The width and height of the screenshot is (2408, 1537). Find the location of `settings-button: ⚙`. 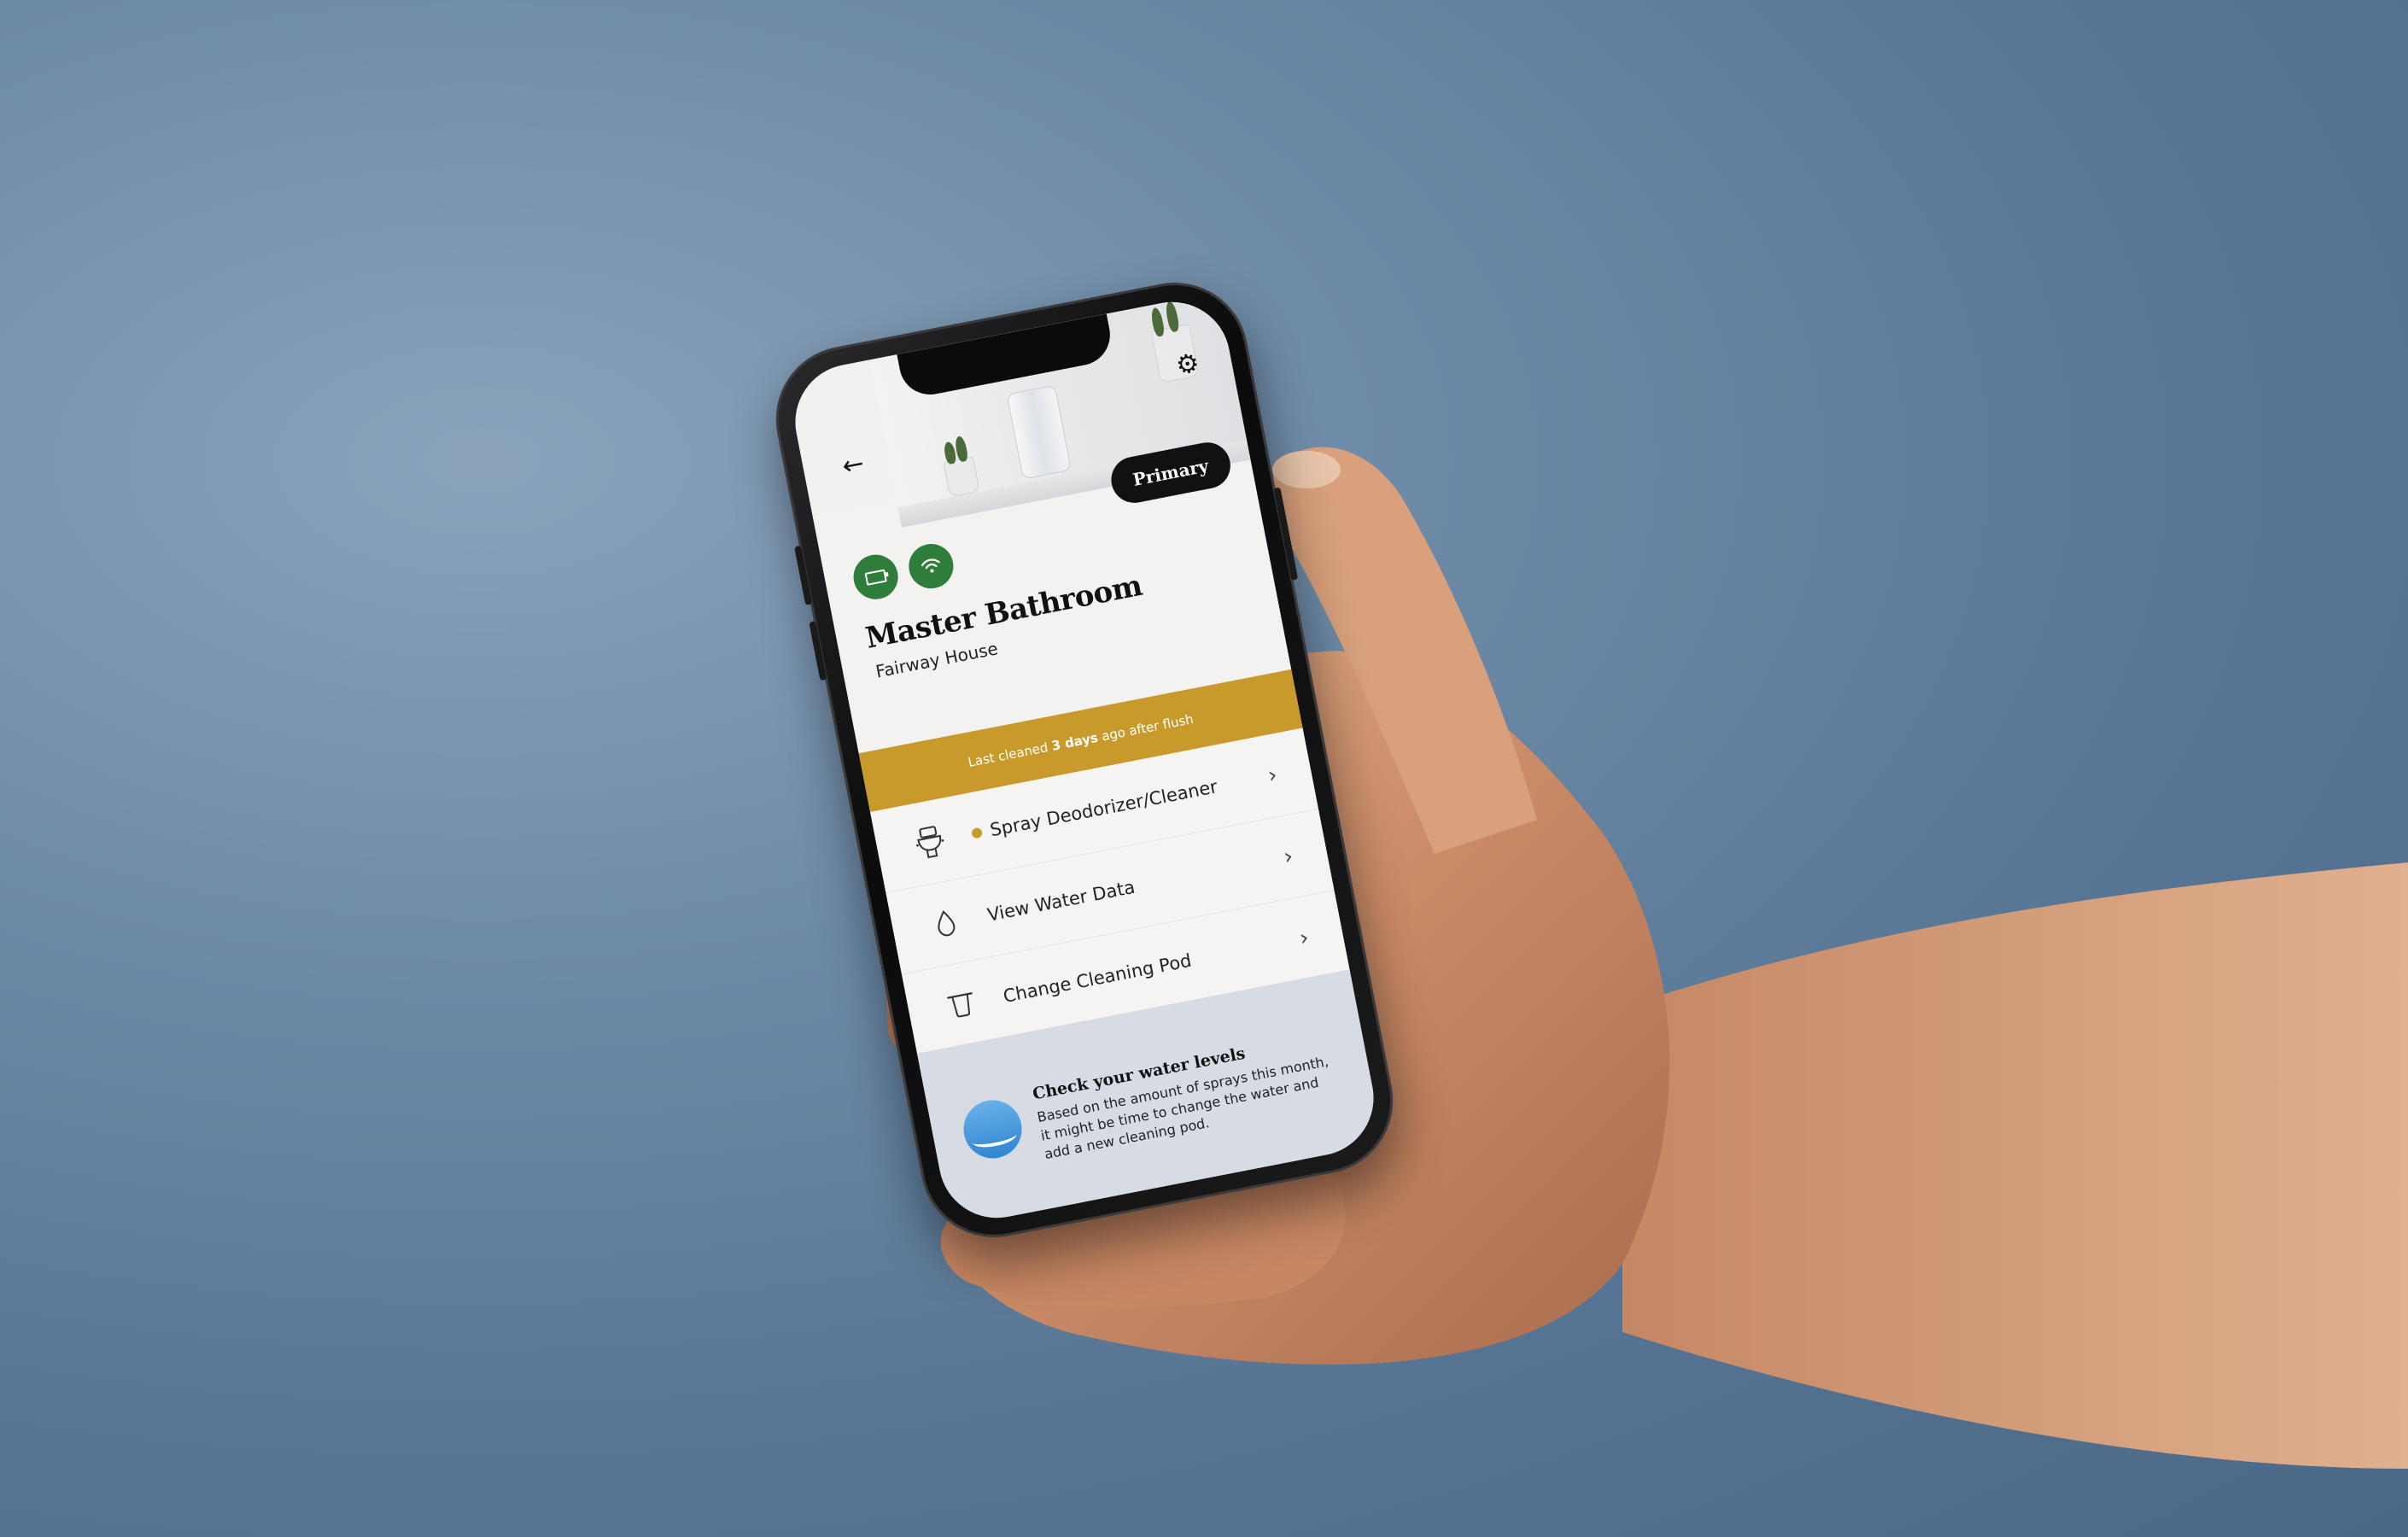

settings-button: ⚙ is located at coordinates (1187, 365).